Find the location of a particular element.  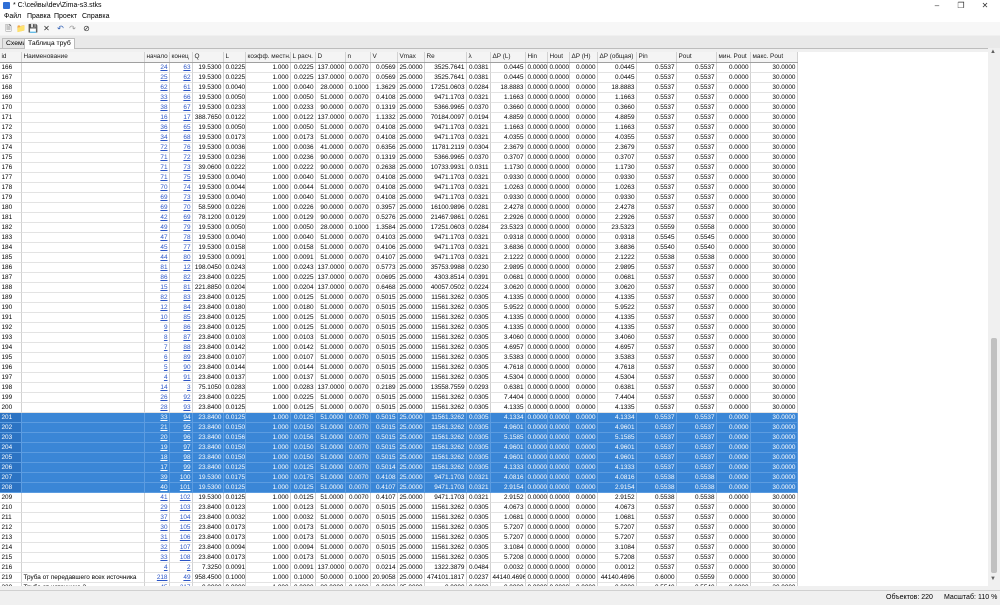

cell-start: 4 is located at coordinates (157, 568).